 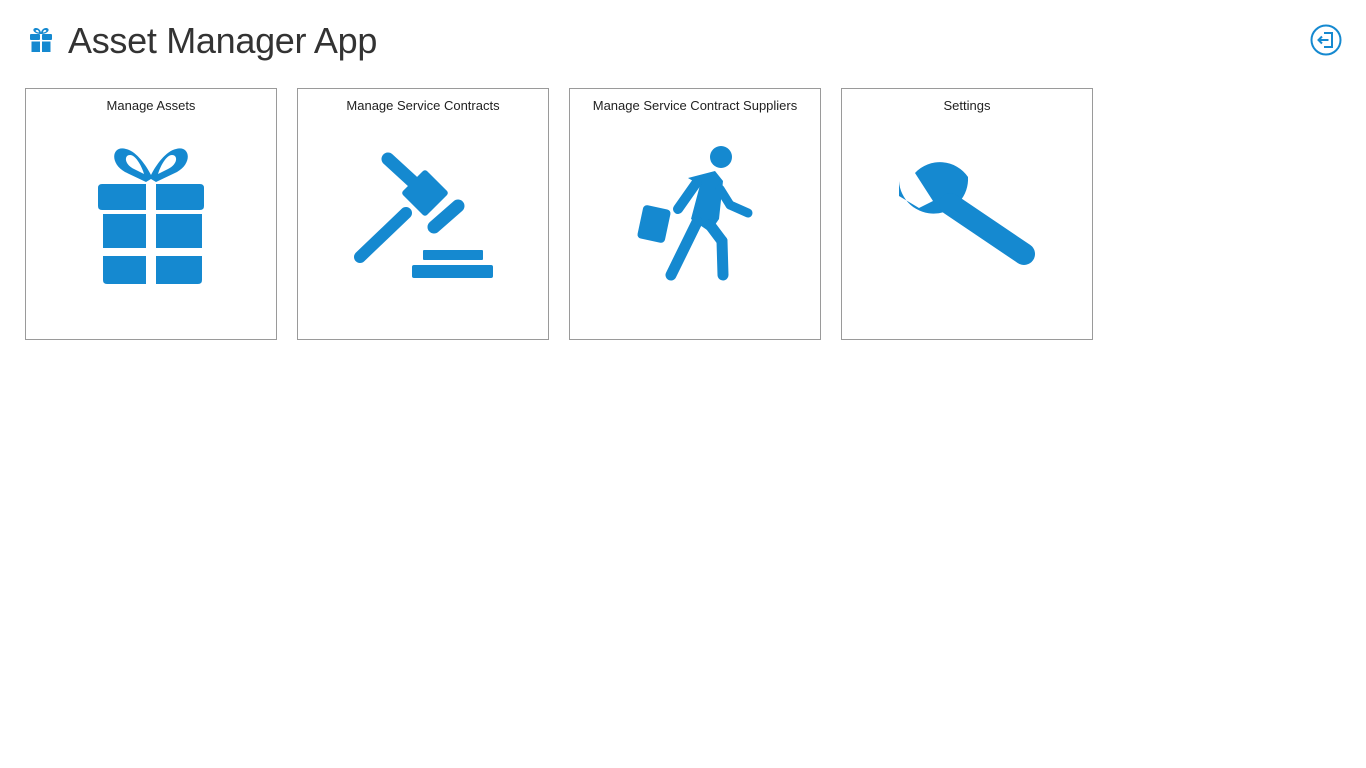 What do you see at coordinates (151, 105) in the screenshot?
I see `tile-label: Manage Assets` at bounding box center [151, 105].